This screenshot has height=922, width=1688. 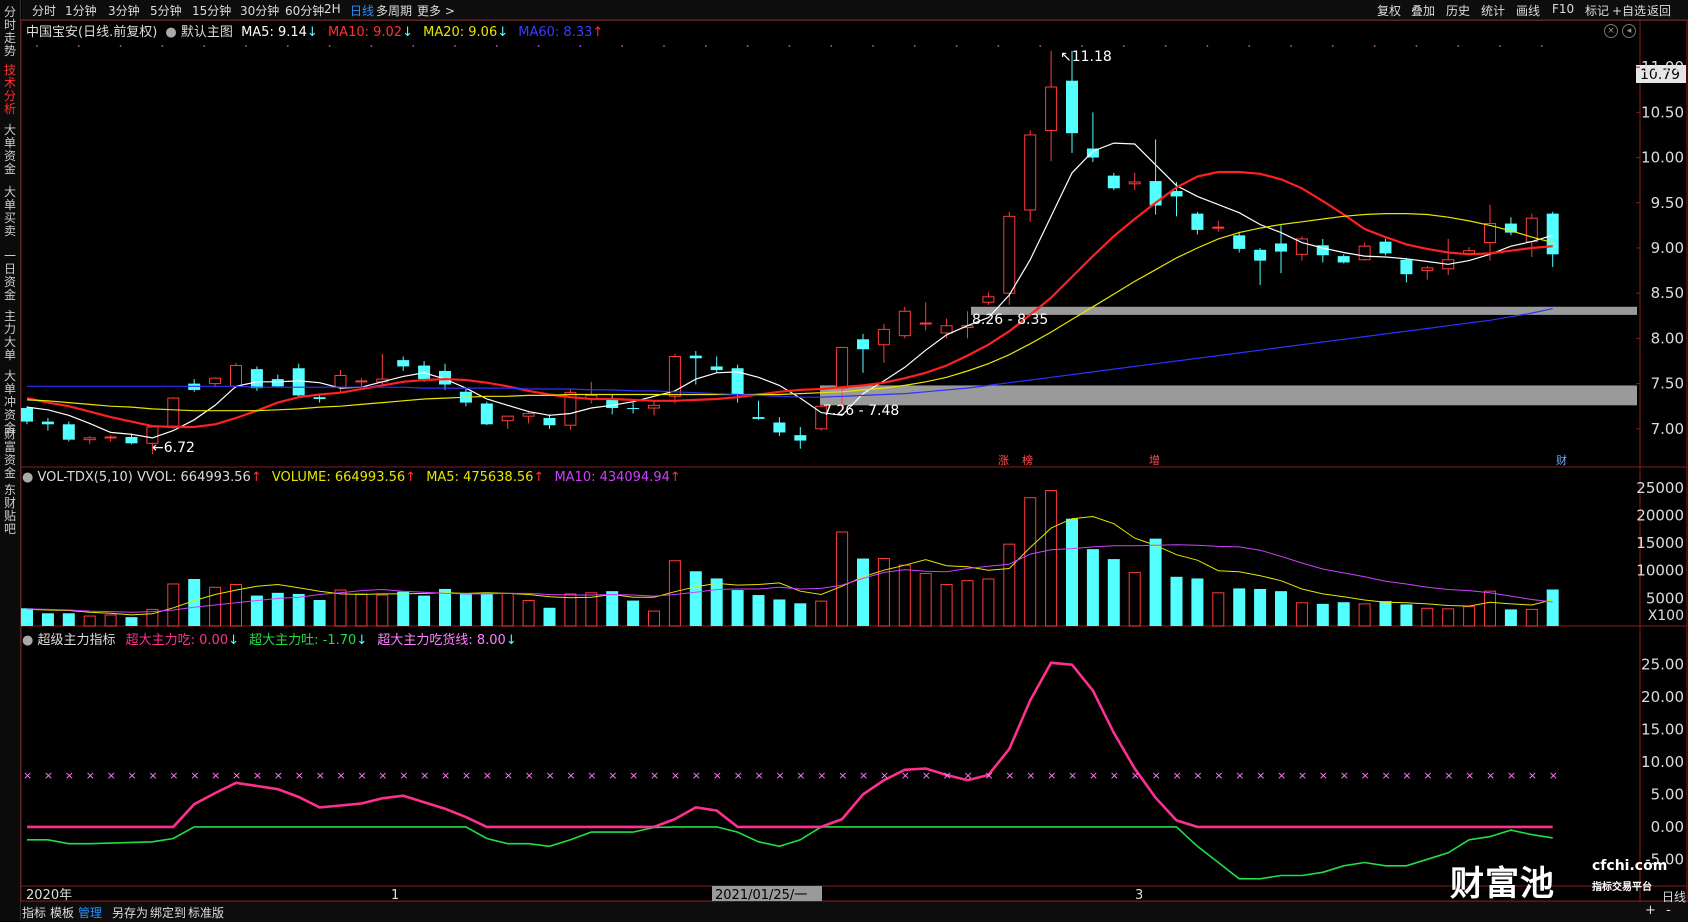 I want to click on main-ytick-label: 7.00, so click(x=1667, y=429).